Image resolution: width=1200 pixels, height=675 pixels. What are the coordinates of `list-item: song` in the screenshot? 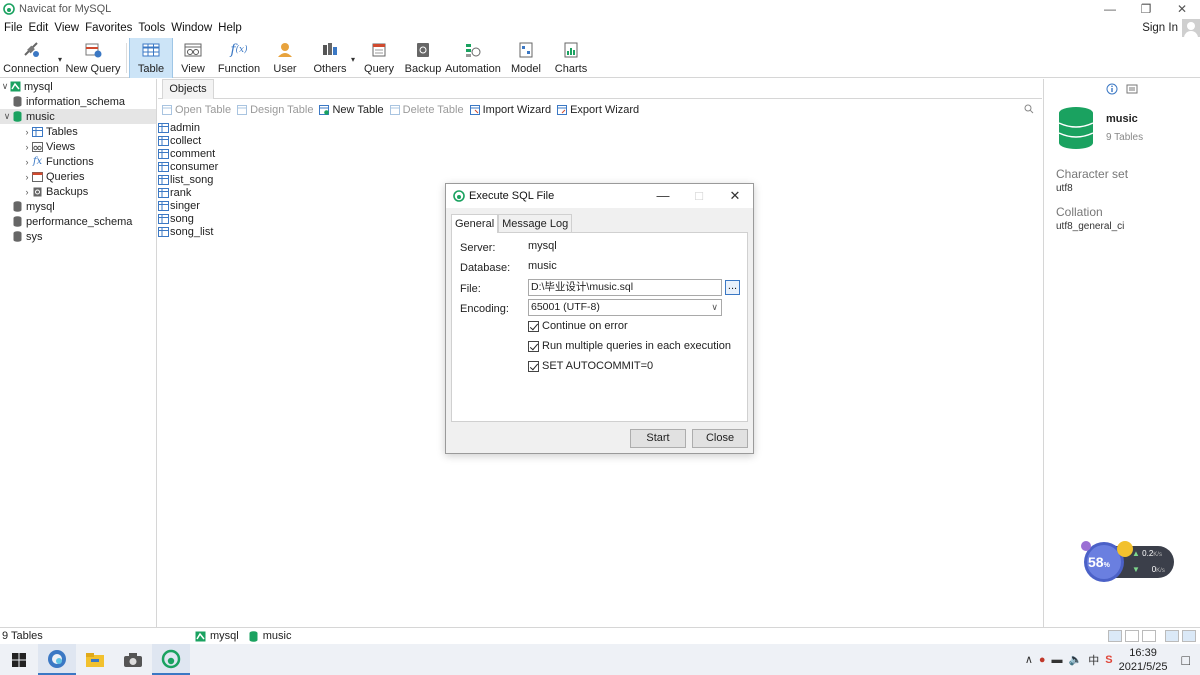 It's located at (258, 218).